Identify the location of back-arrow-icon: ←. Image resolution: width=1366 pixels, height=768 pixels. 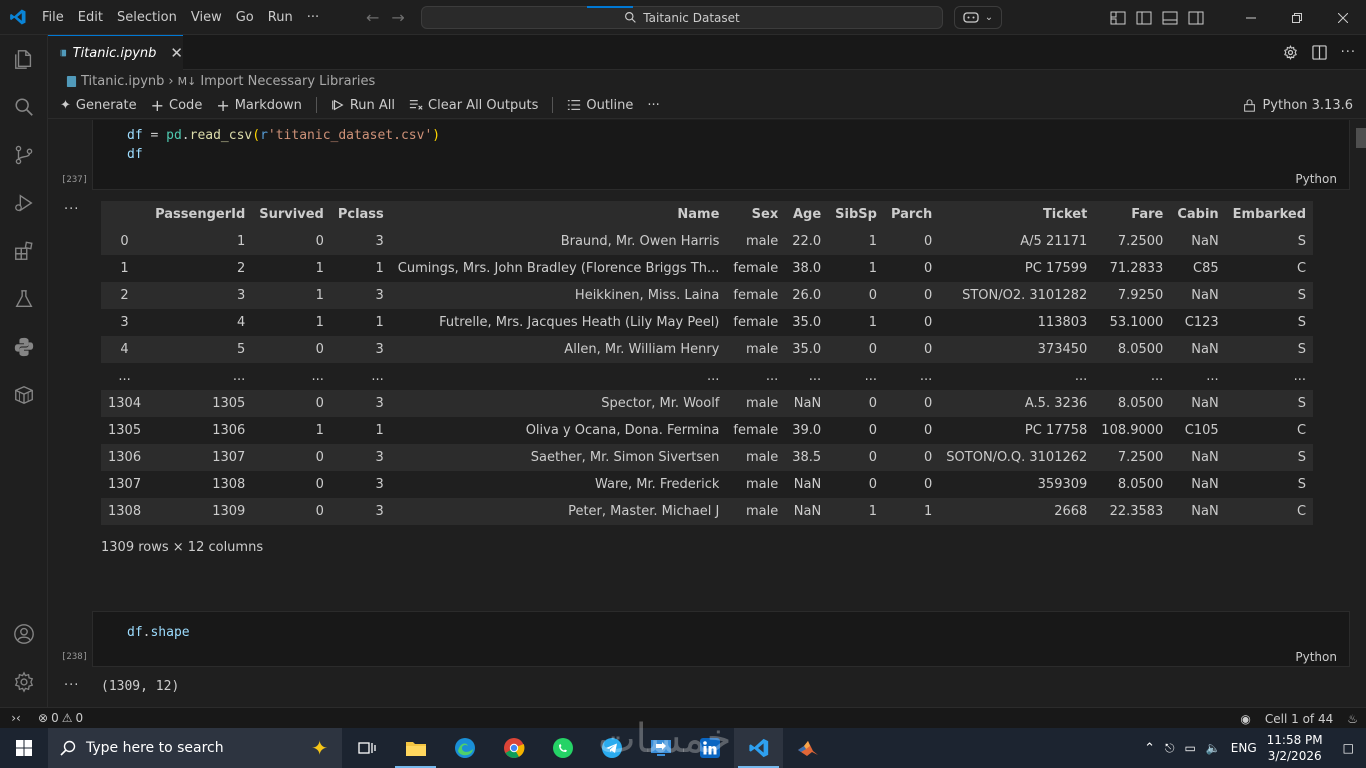
(372, 17).